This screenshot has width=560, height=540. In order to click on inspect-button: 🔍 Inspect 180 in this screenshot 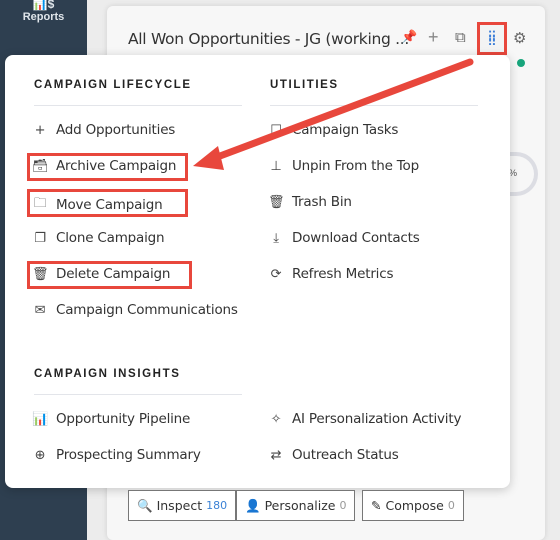, I will do `click(182, 505)`.